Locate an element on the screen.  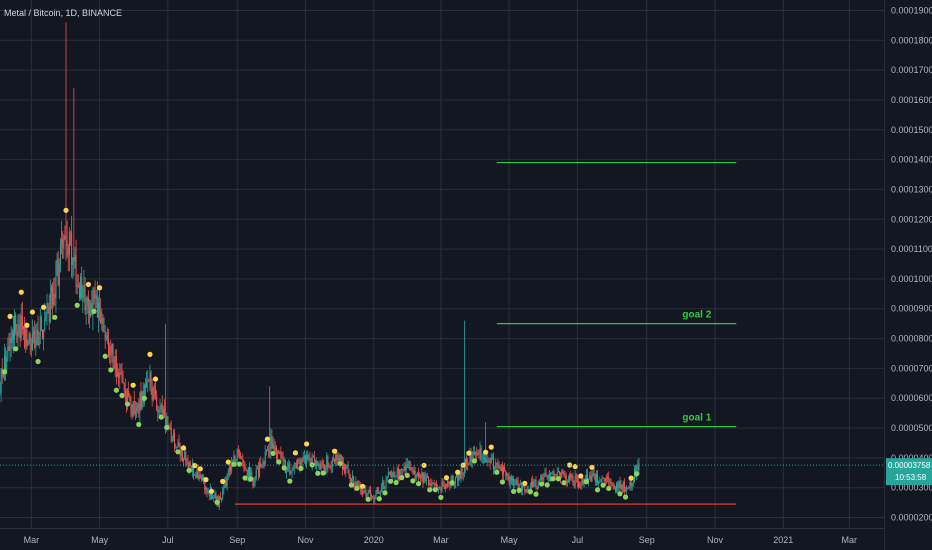
bar-countdown: 10:53:58 is located at coordinates (911, 477).